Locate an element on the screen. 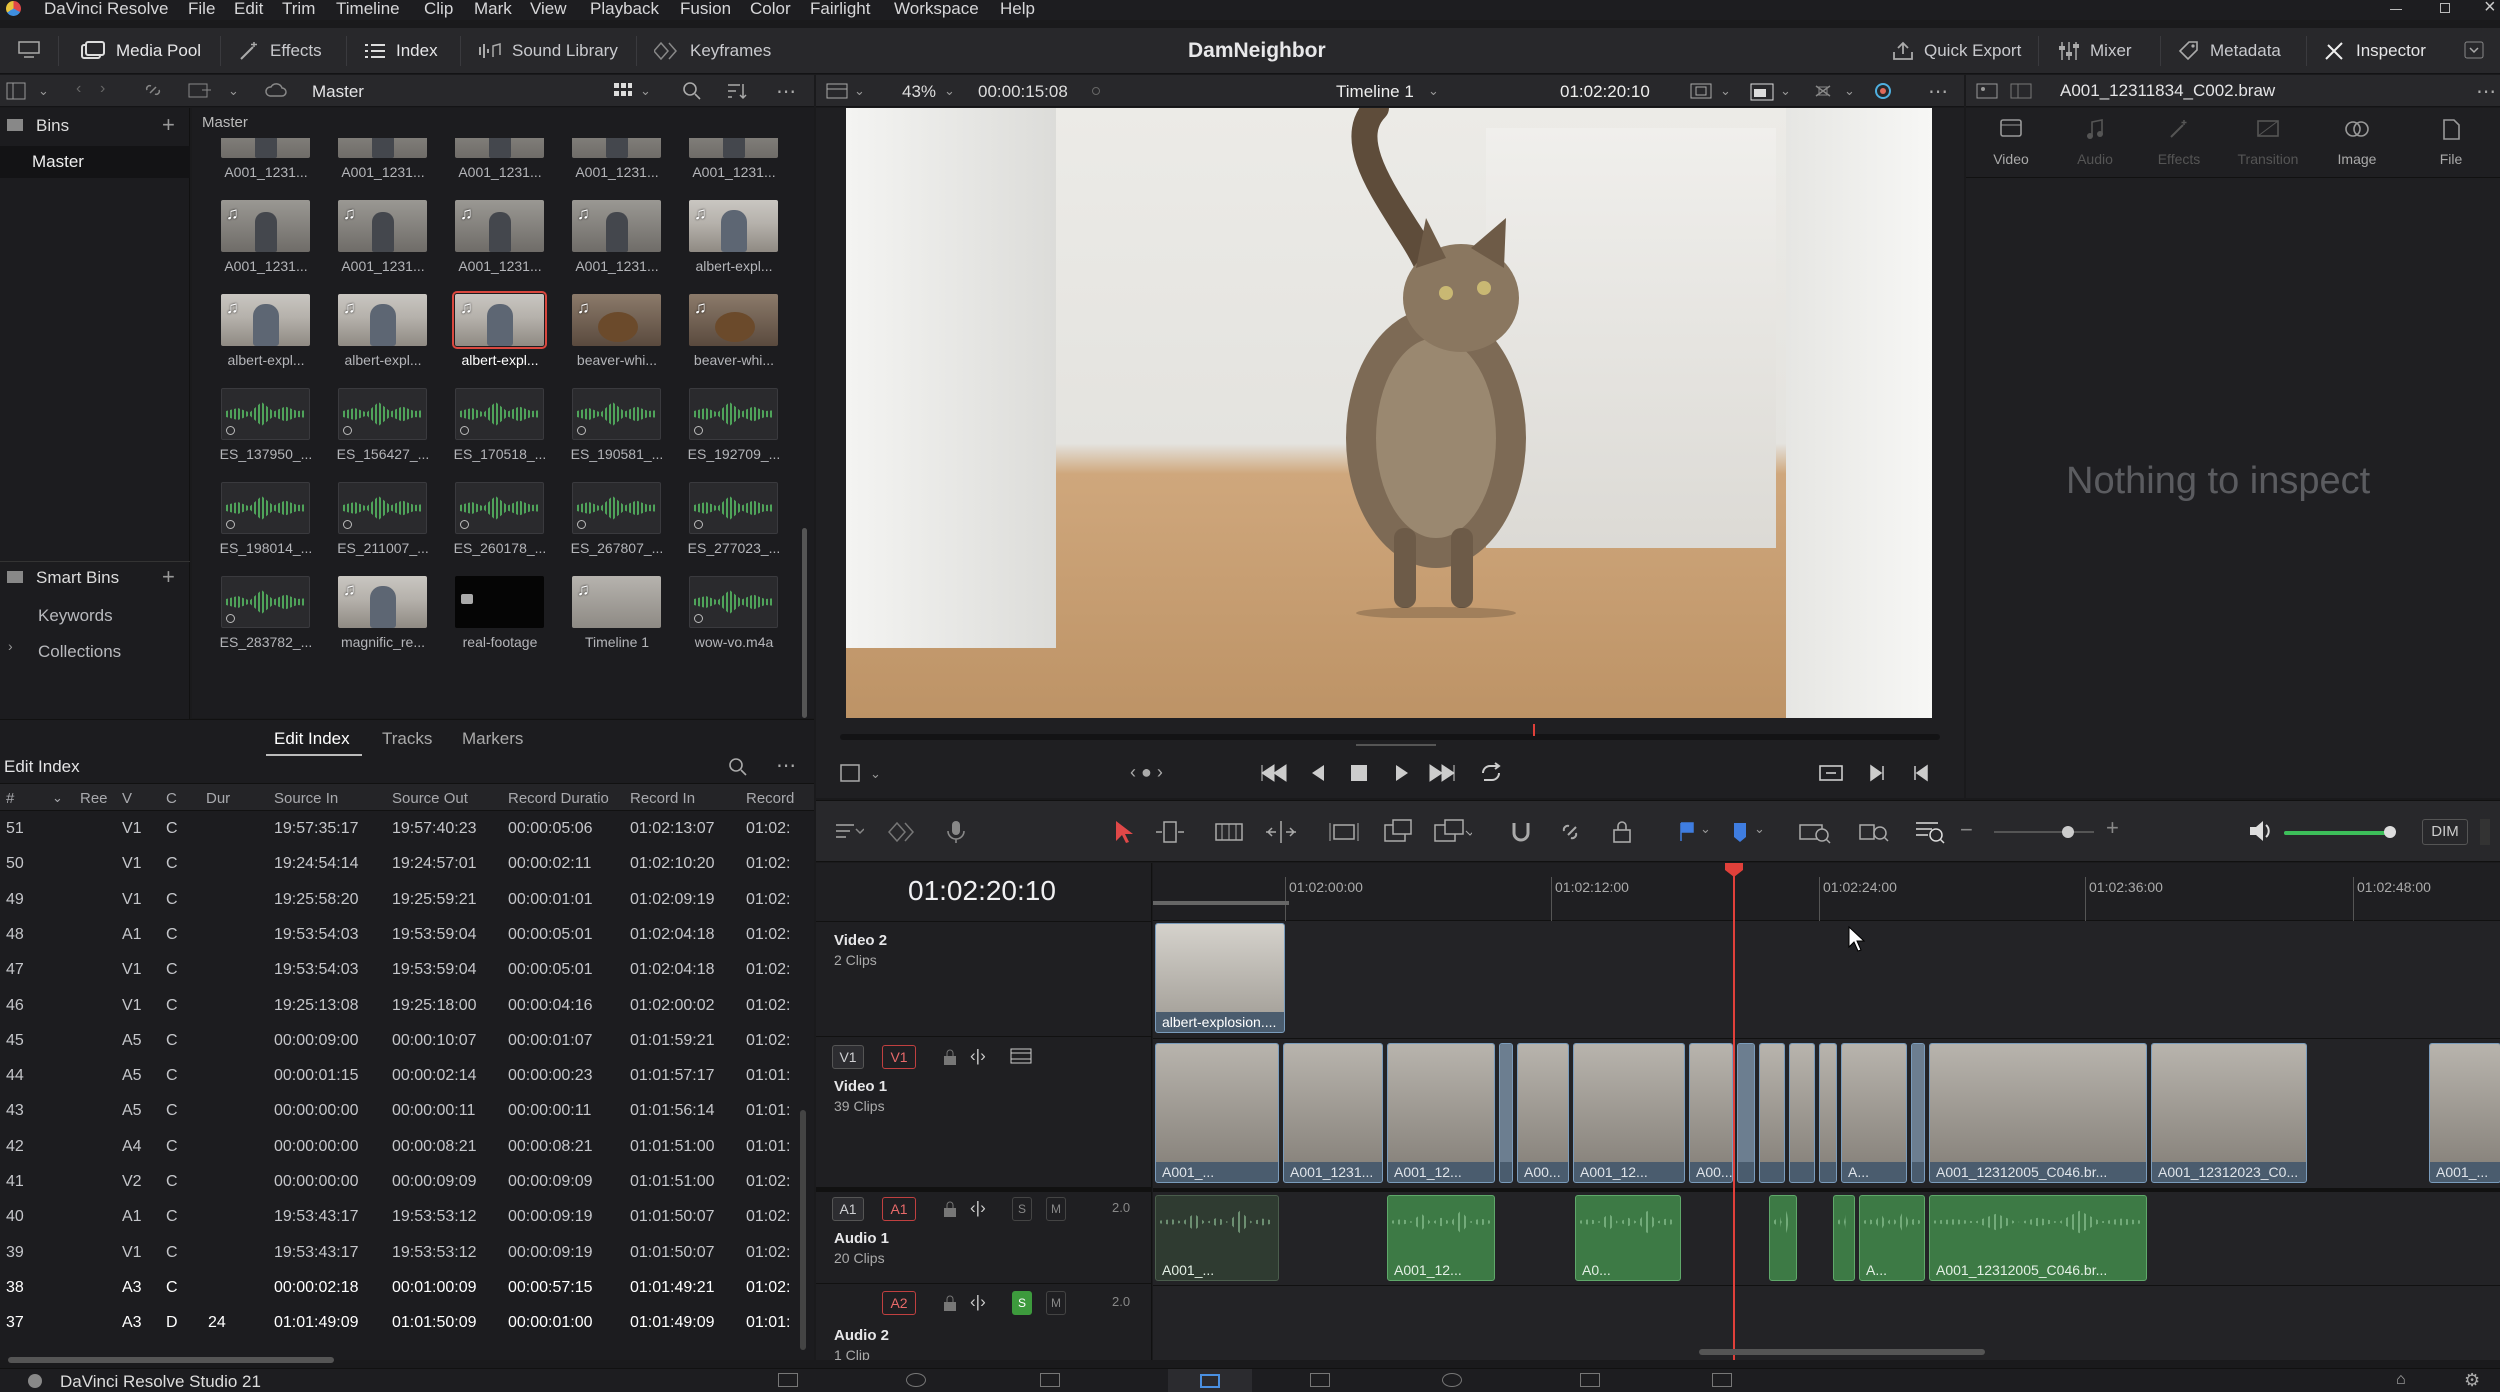  play-icon is located at coordinates (1402, 775).